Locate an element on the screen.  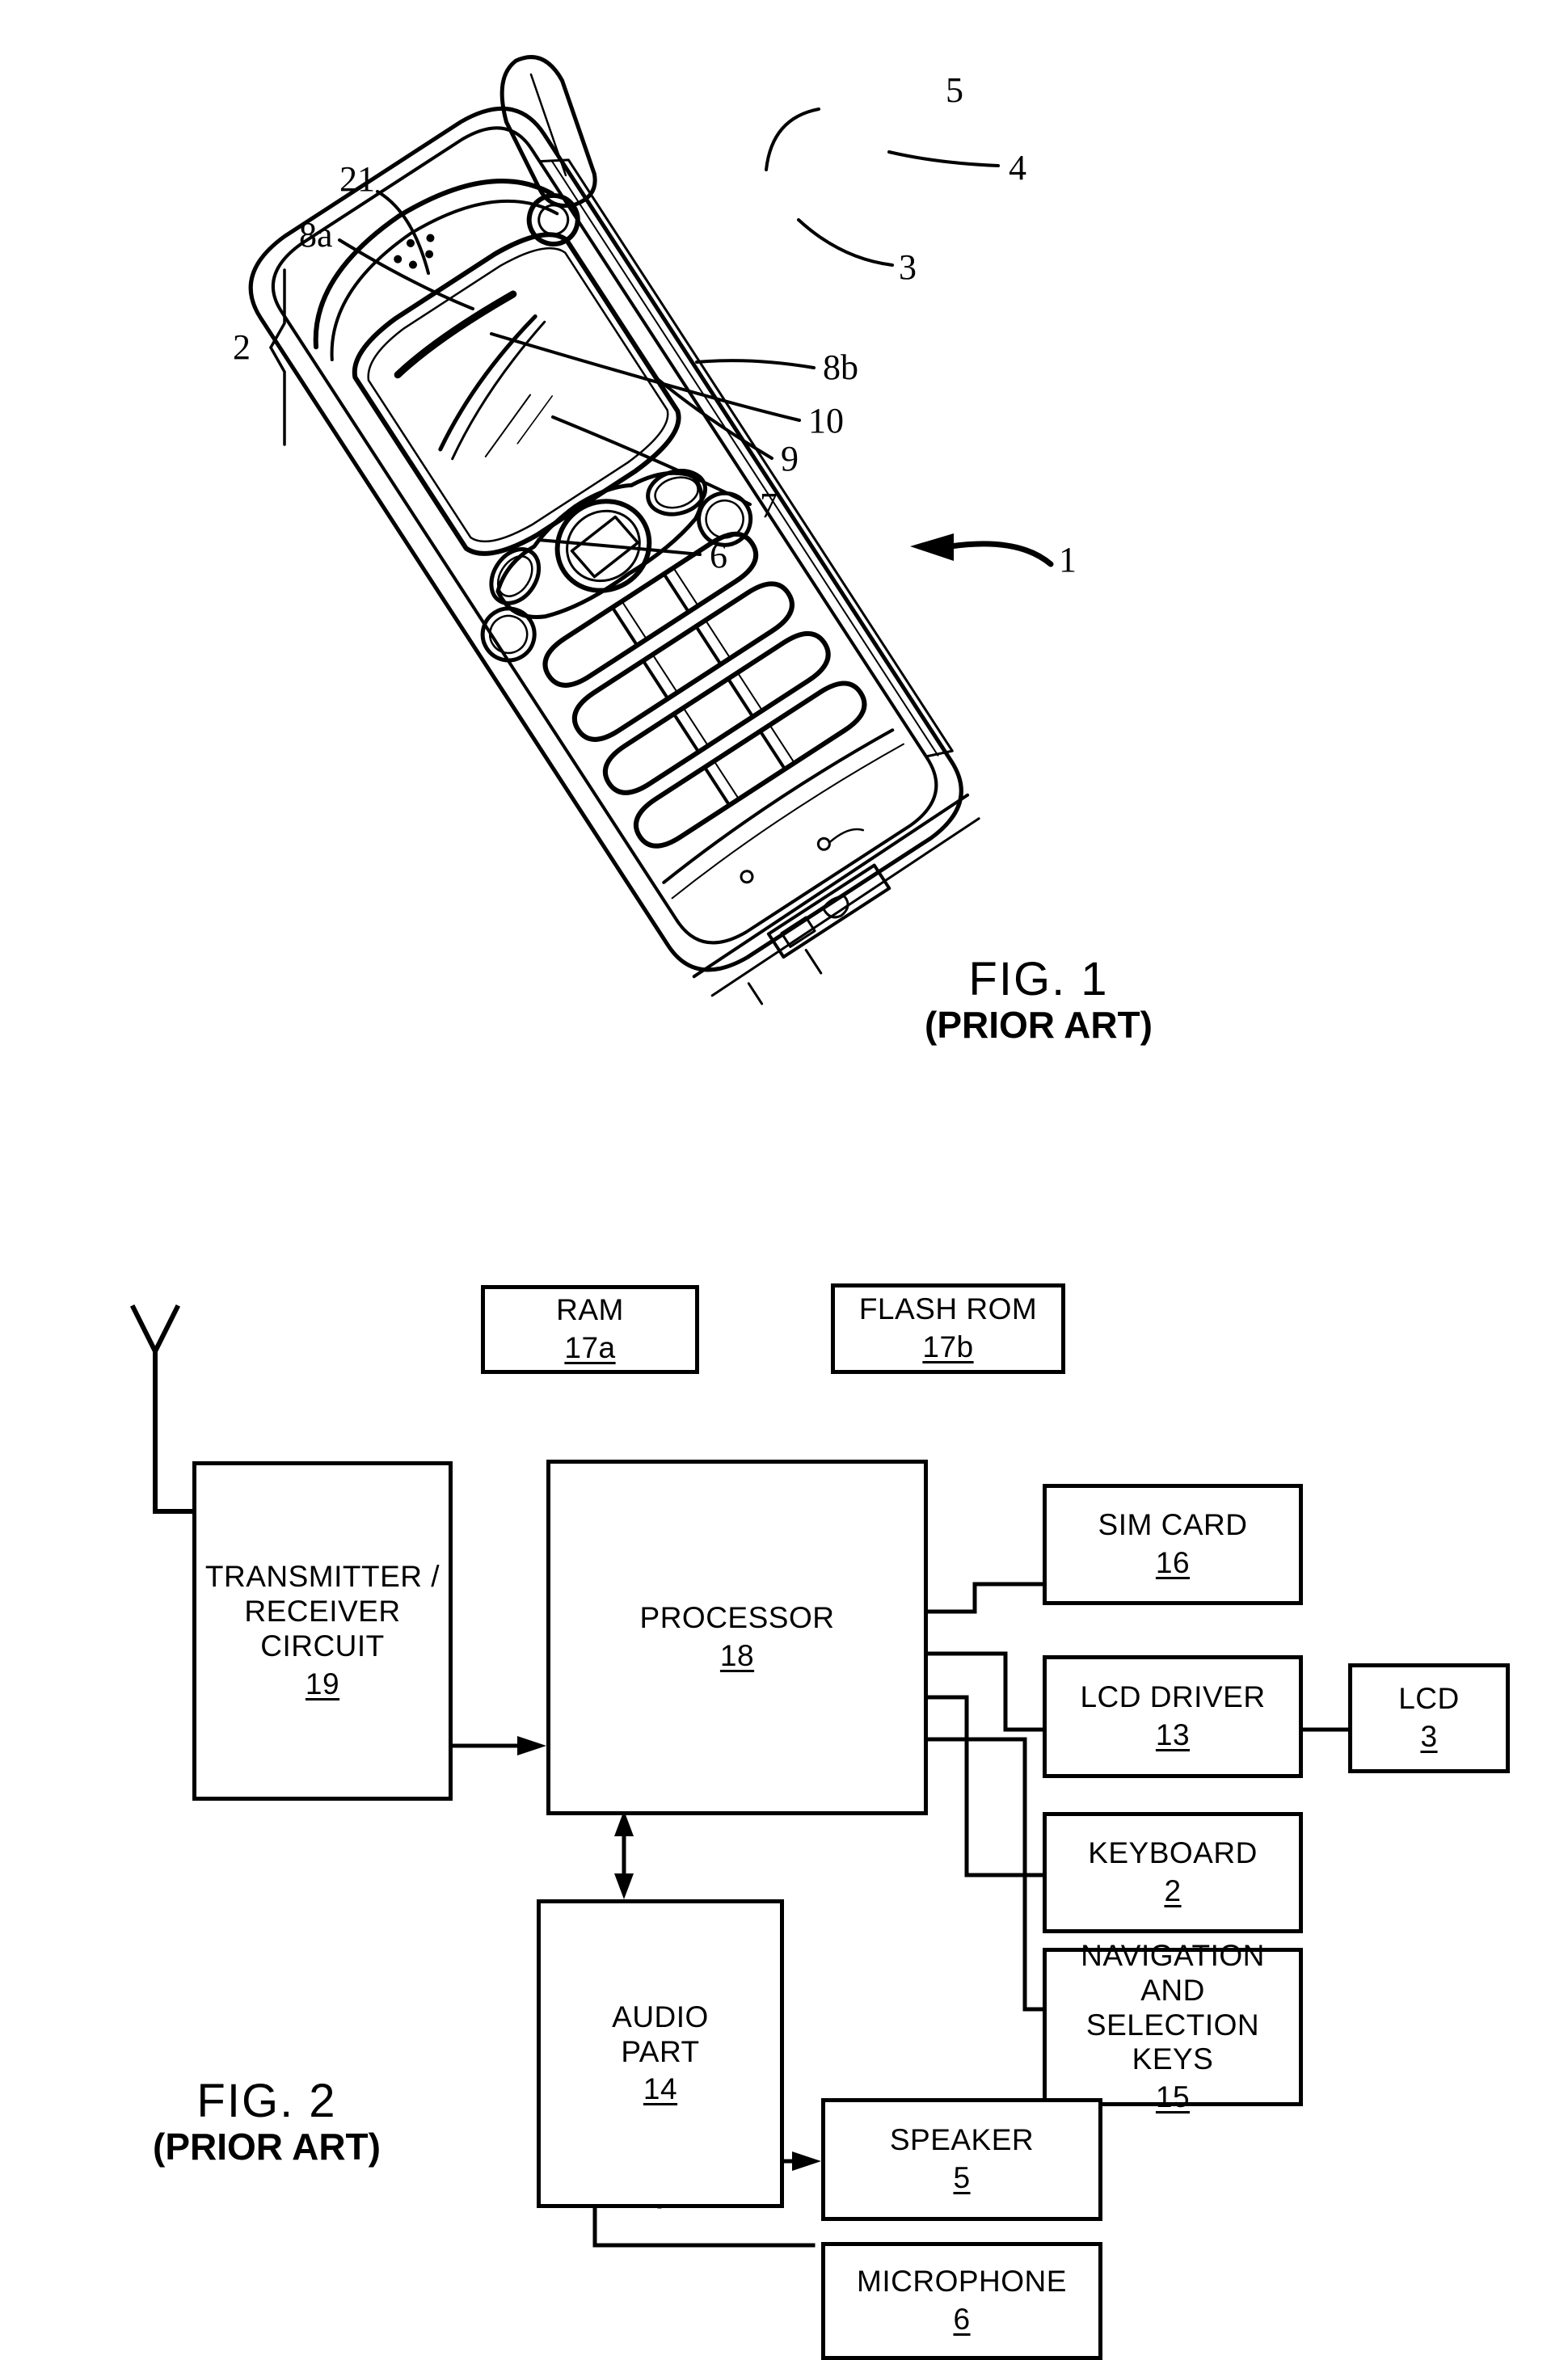
block-speaker: SPEAKER 5 is located at coordinates (962, 2160).